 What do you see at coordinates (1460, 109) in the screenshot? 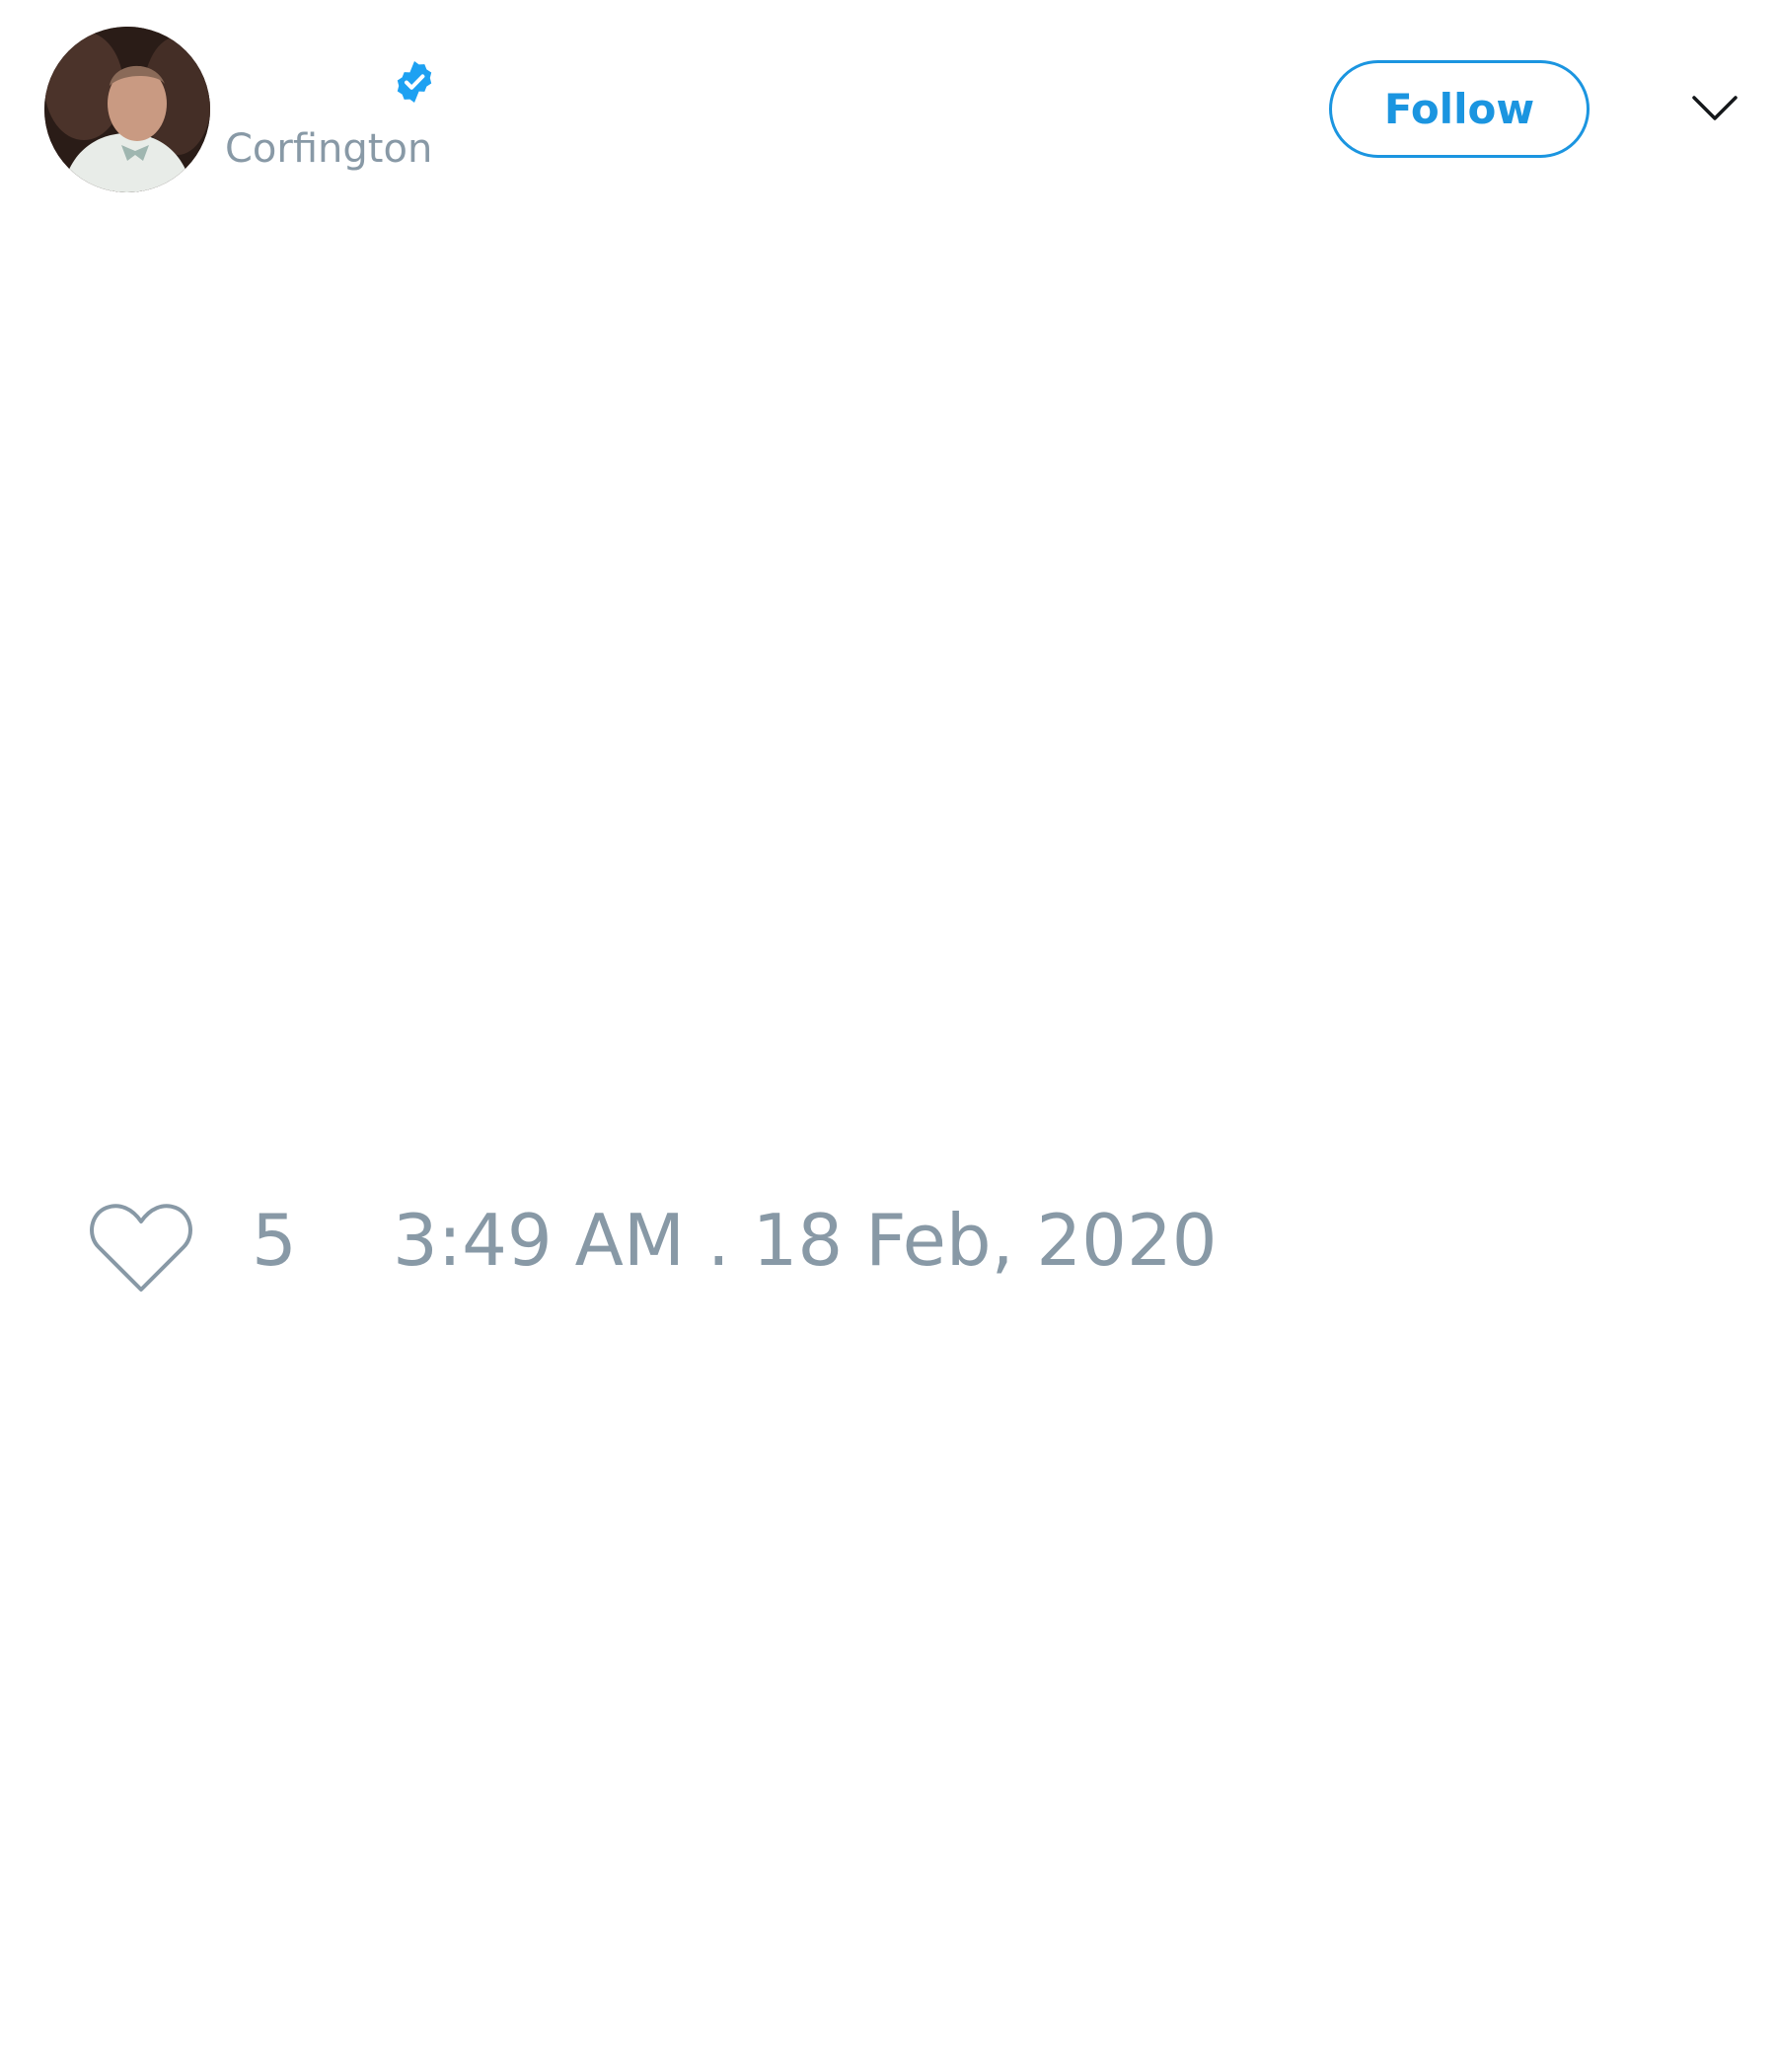
I see `follow-button: Follow` at bounding box center [1460, 109].